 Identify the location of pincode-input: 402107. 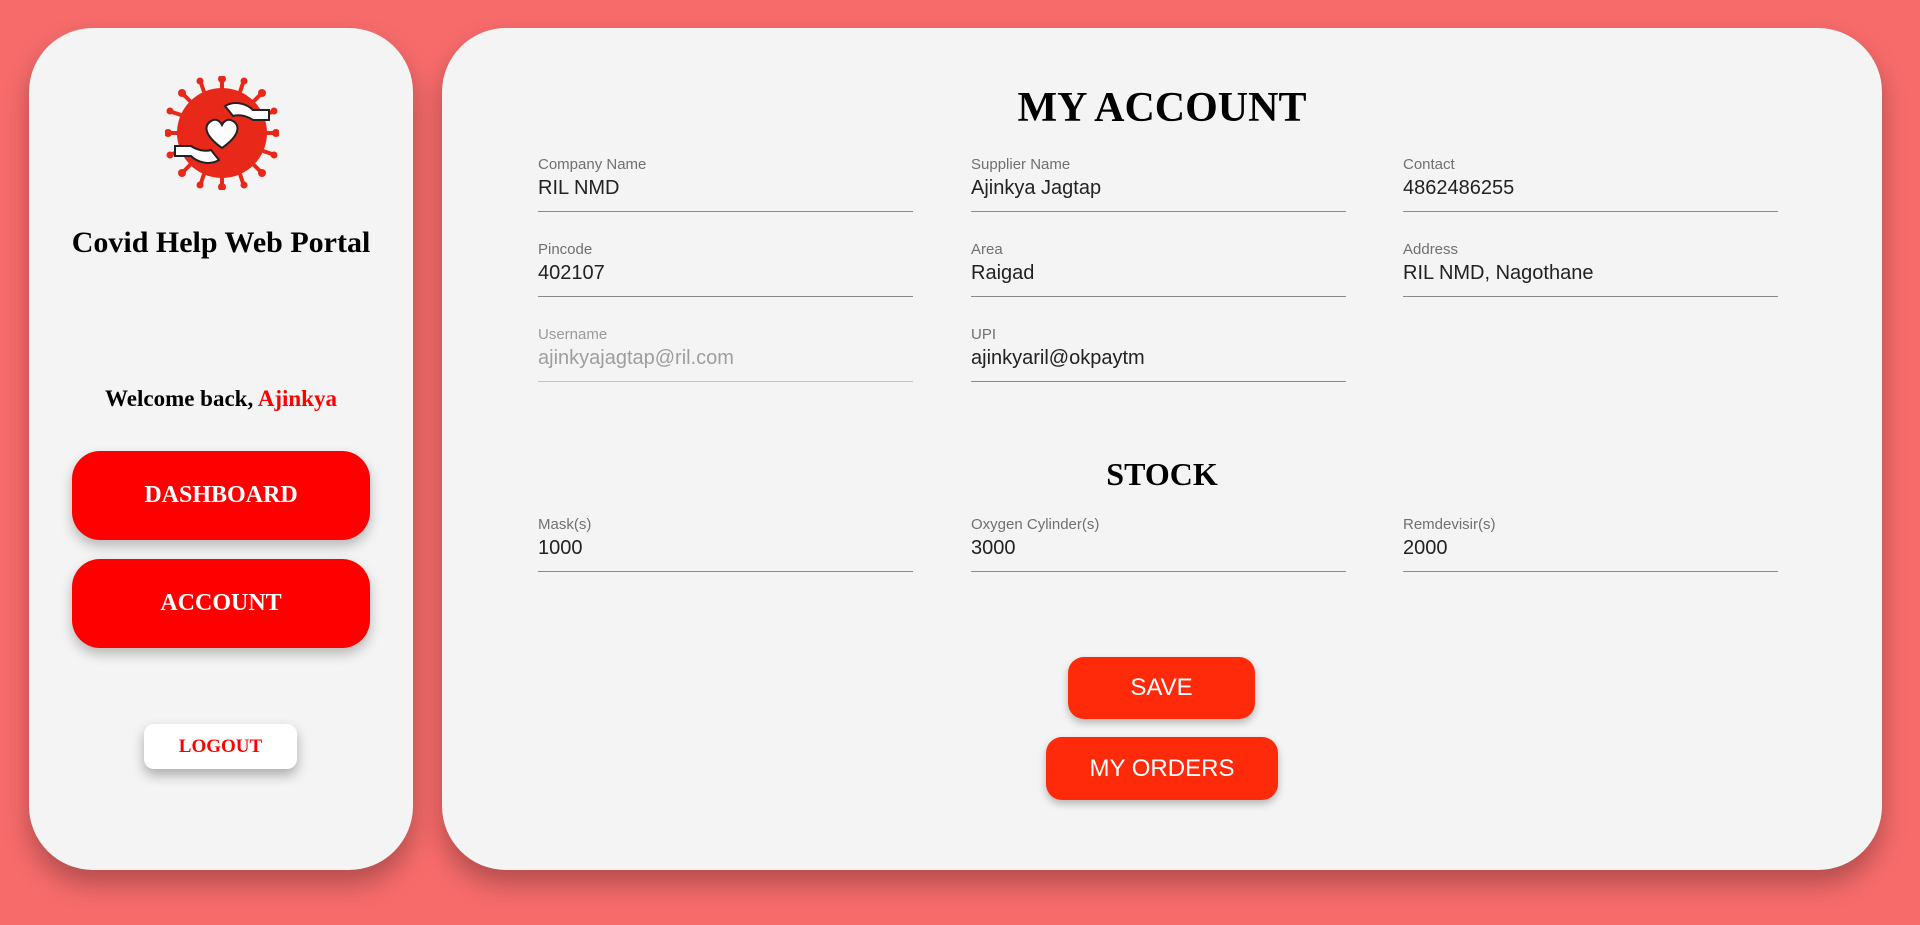
(571, 273).